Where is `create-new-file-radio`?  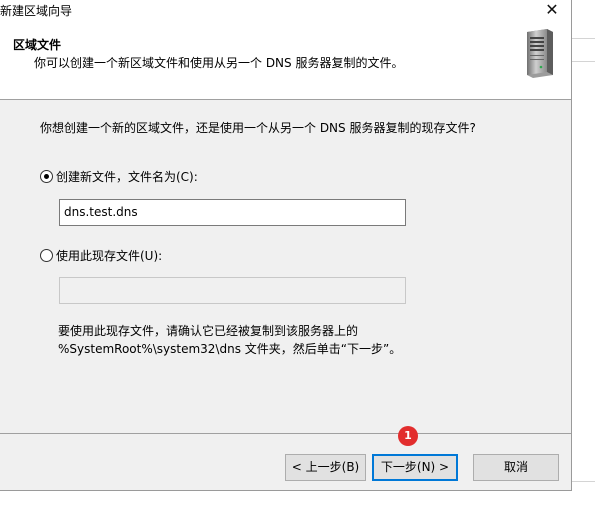 create-new-file-radio is located at coordinates (46, 176).